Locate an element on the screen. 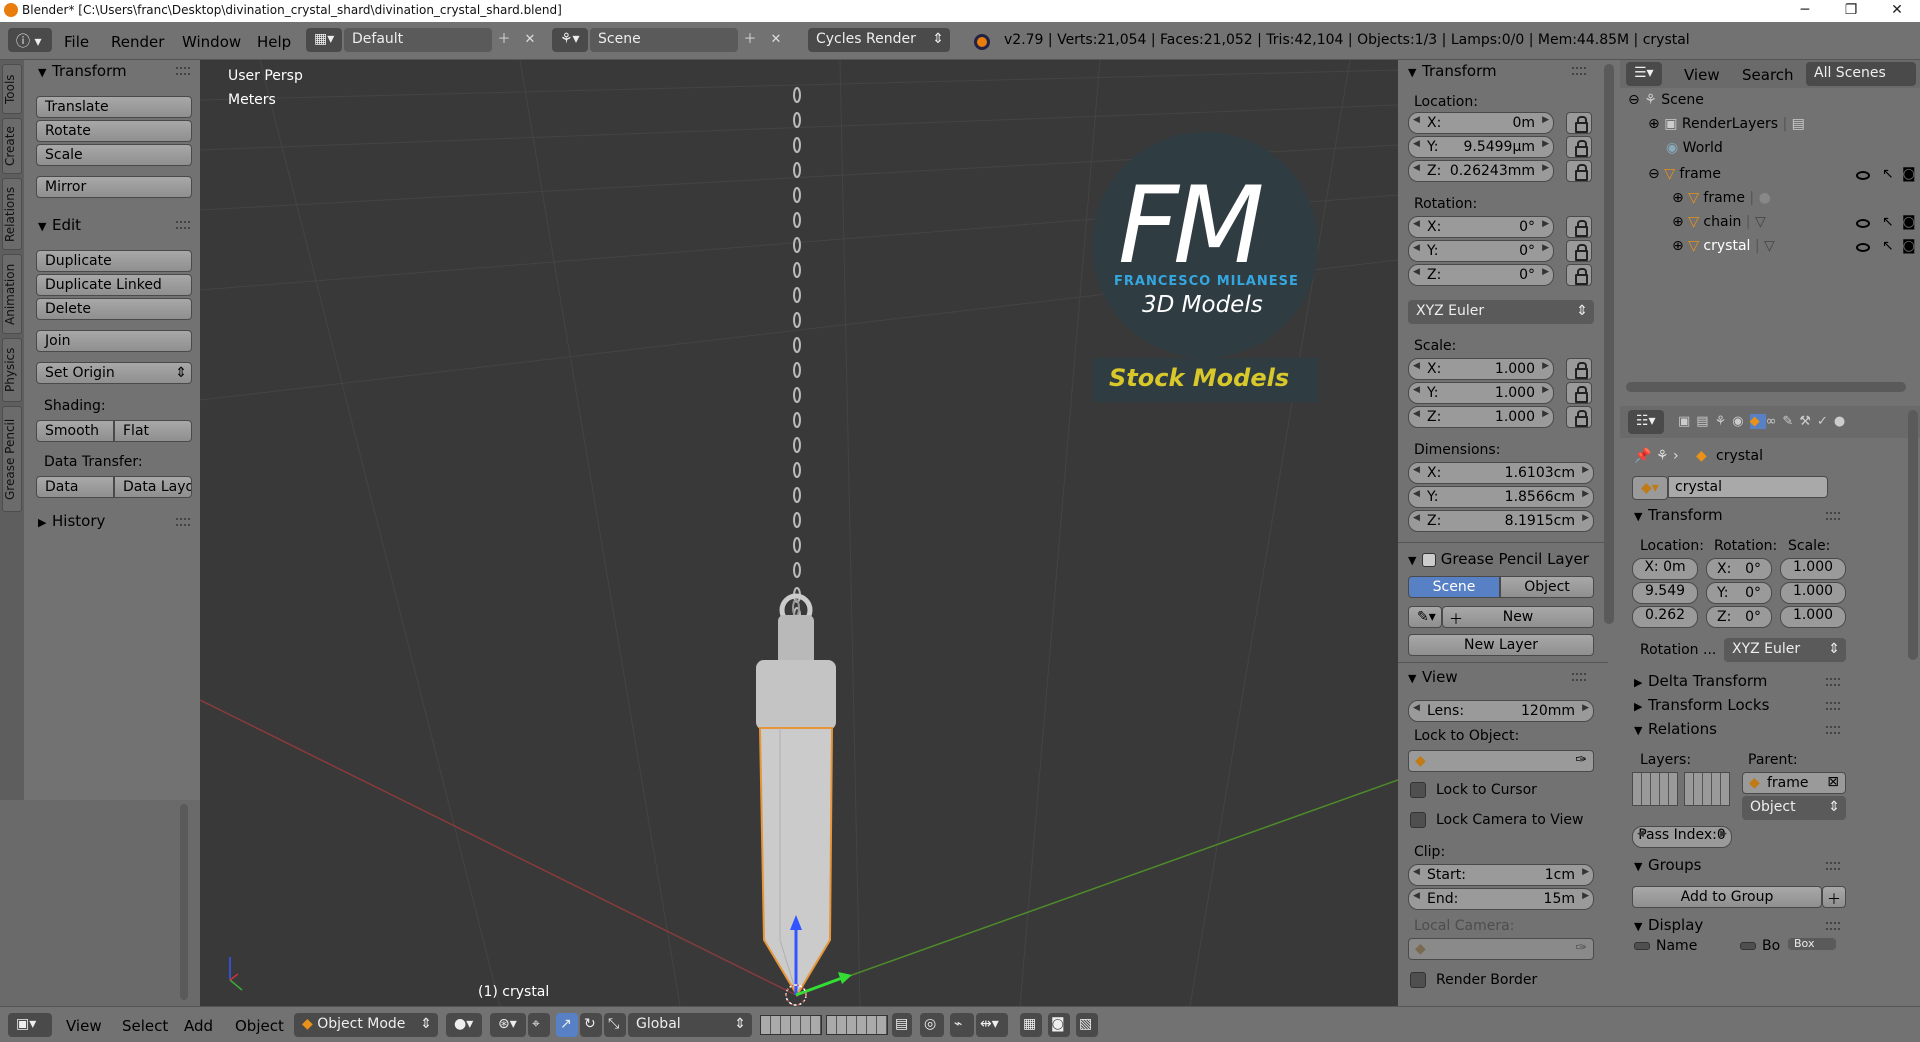  name-checkbox is located at coordinates (1642, 946).